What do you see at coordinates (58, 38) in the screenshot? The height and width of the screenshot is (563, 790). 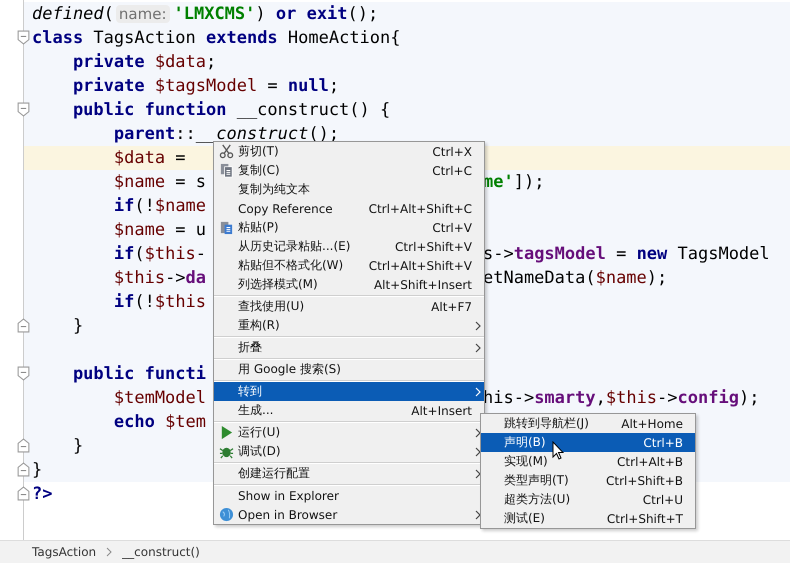 I see `code-keyword: class` at bounding box center [58, 38].